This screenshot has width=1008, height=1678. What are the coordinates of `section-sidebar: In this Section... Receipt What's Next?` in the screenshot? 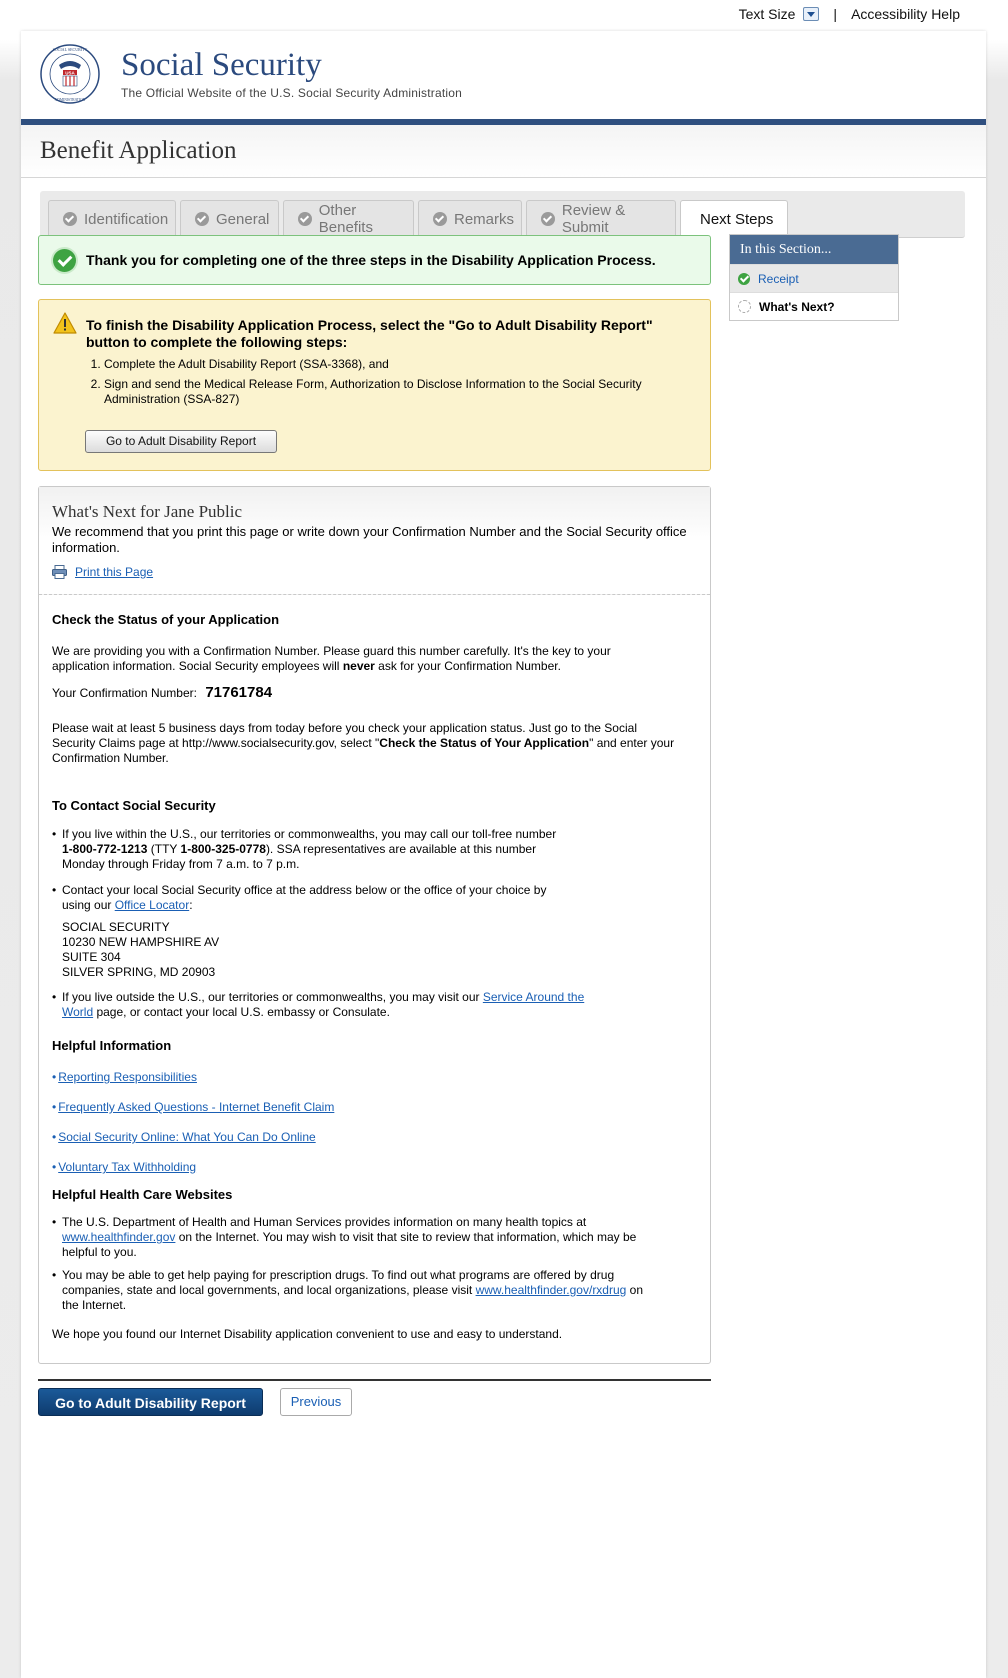 It's located at (814, 277).